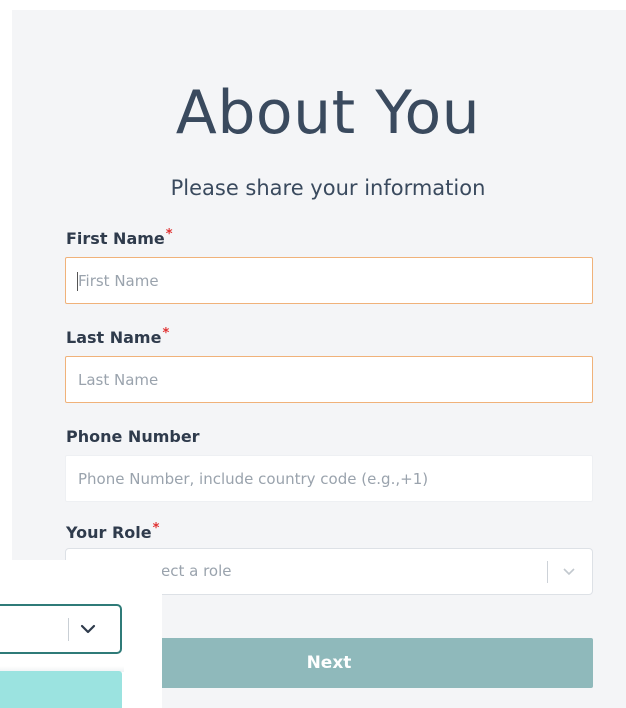  I want to click on dropdown-overlay, so click(81, 634).